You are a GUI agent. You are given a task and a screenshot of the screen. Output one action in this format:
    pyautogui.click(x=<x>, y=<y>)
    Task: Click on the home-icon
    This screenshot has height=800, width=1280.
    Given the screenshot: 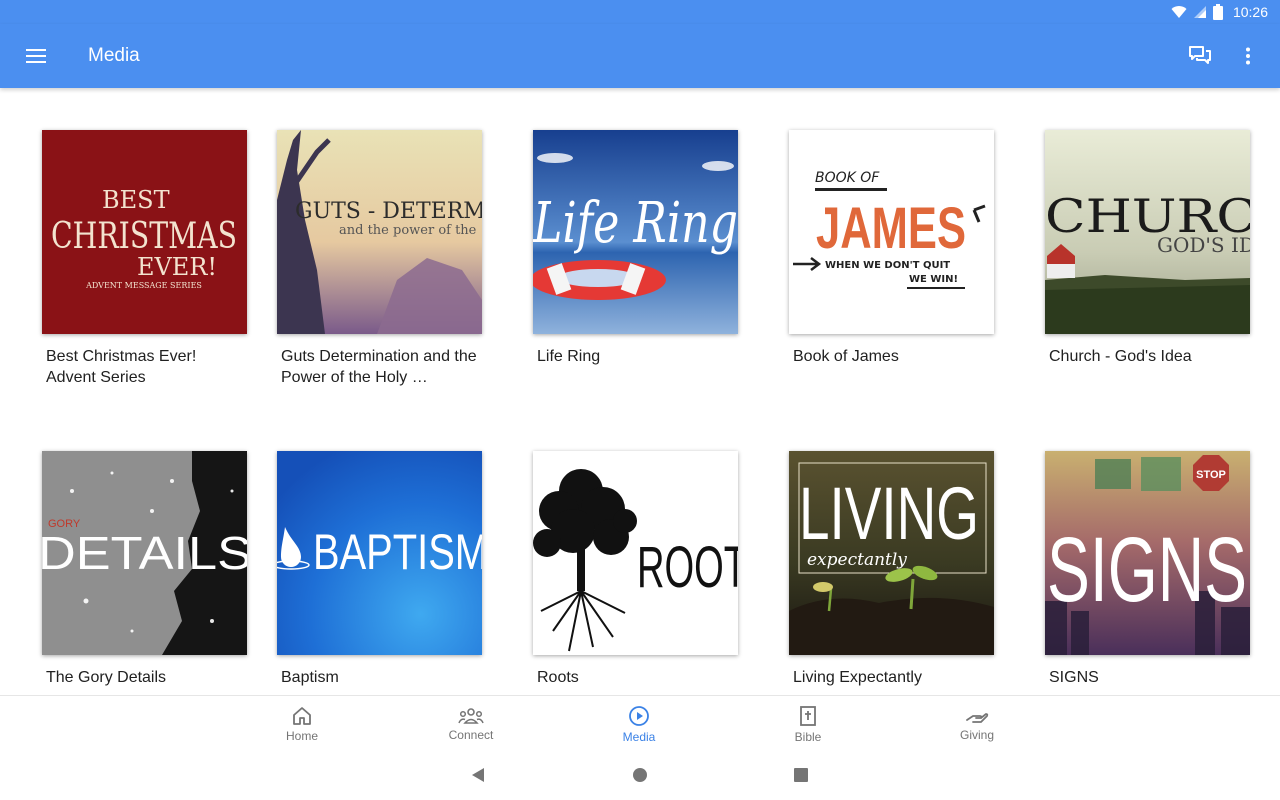 What is the action you would take?
    pyautogui.click(x=302, y=715)
    